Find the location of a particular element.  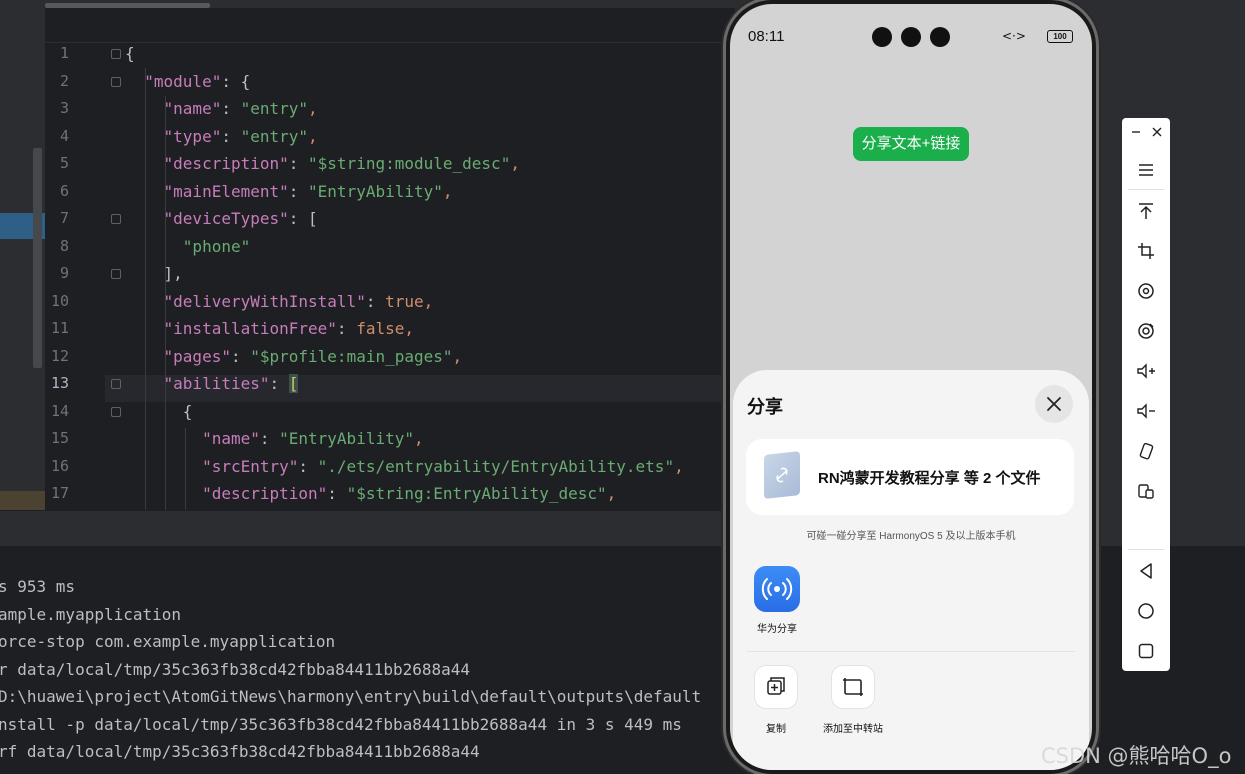

fold-icon is located at coordinates (1146, 491).